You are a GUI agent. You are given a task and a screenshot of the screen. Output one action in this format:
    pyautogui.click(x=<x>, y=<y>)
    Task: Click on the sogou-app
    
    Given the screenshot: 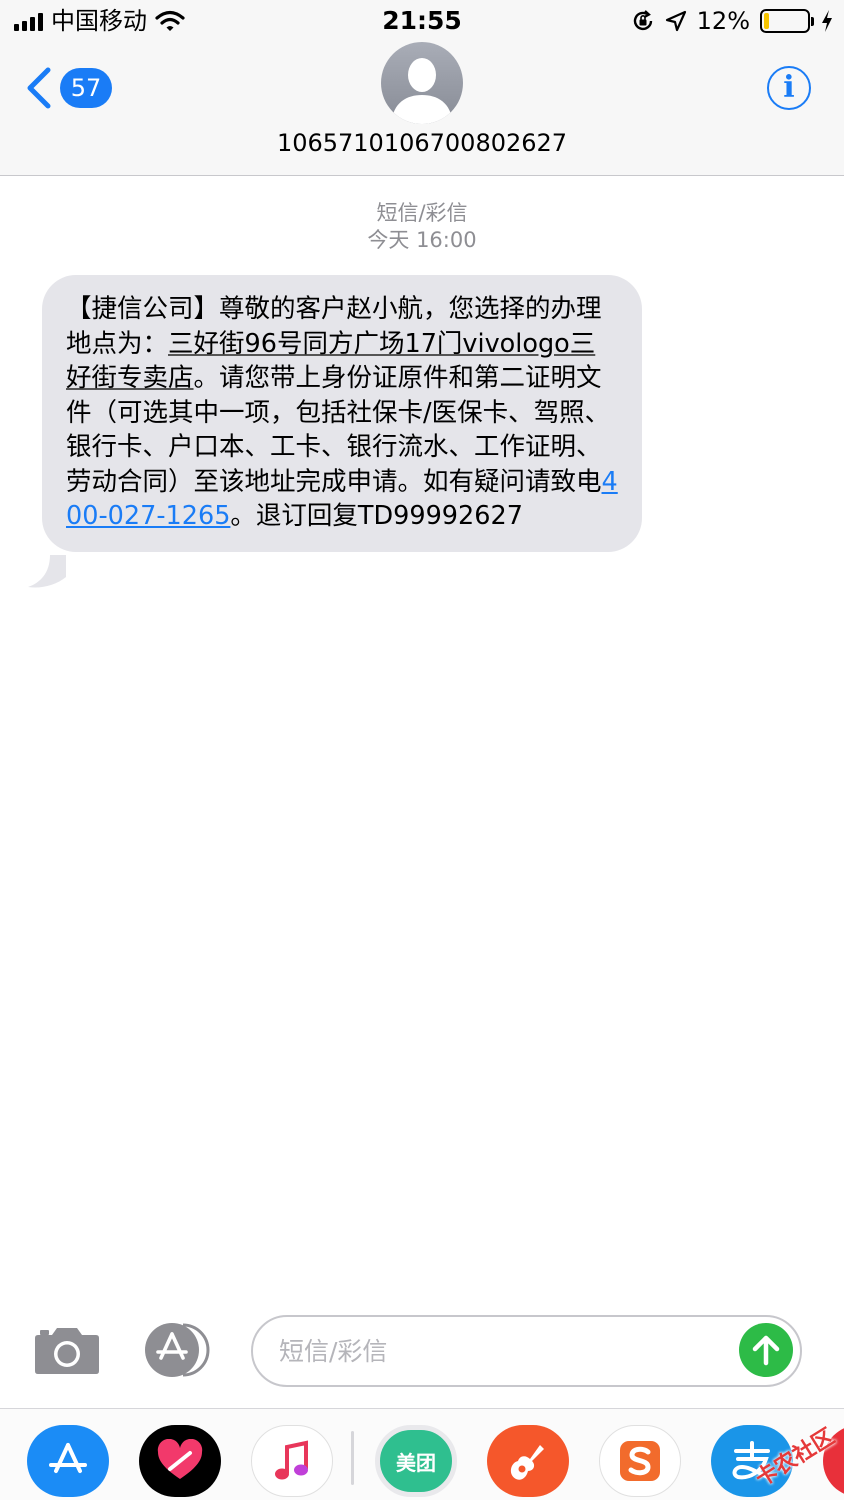 What is the action you would take?
    pyautogui.click(x=640, y=1461)
    